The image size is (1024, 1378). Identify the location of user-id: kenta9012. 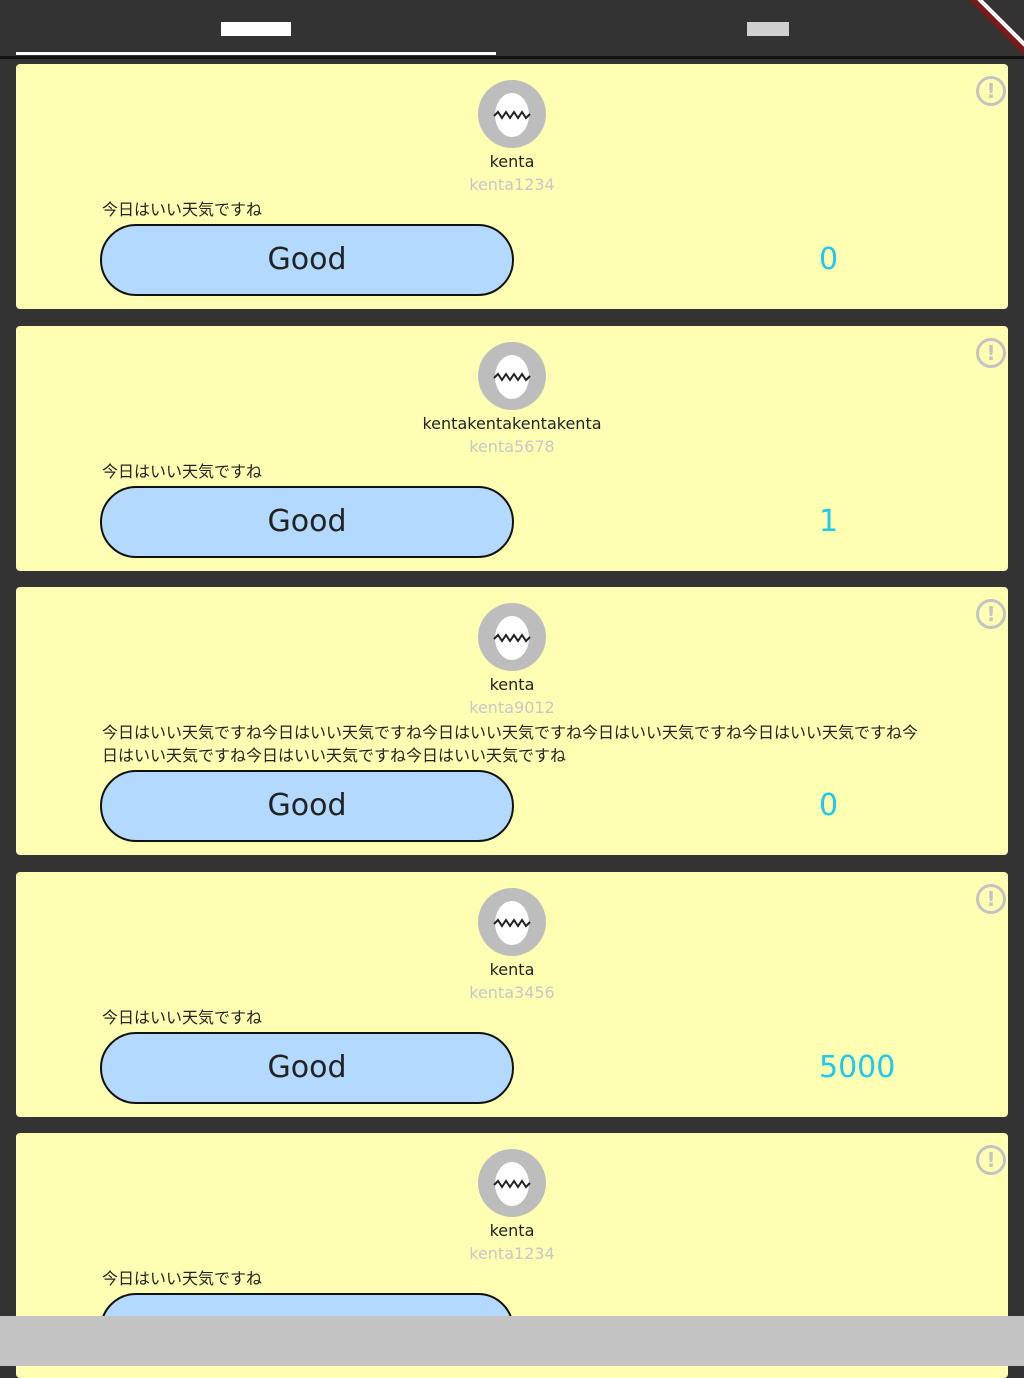
(512, 707).